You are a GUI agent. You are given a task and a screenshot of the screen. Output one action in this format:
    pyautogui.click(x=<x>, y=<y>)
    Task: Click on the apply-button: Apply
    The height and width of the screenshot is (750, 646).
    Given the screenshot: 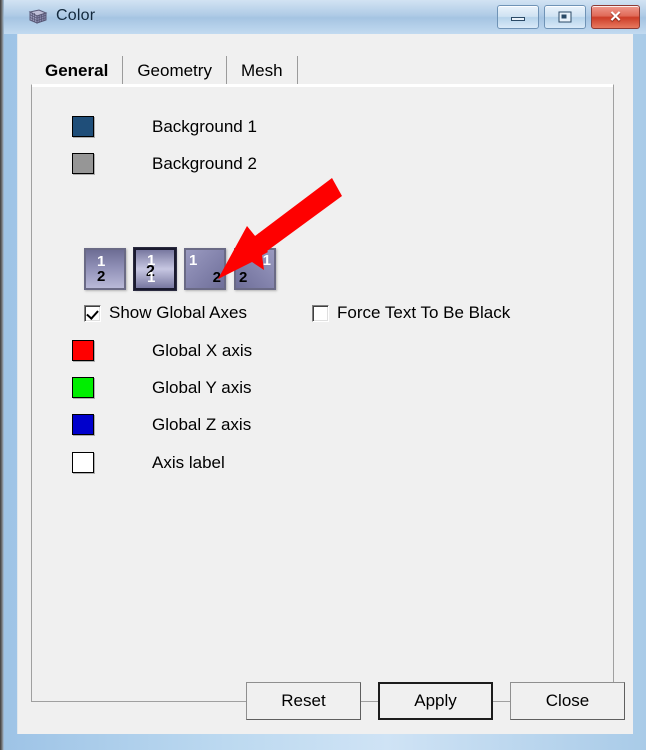 What is the action you would take?
    pyautogui.click(x=435, y=701)
    